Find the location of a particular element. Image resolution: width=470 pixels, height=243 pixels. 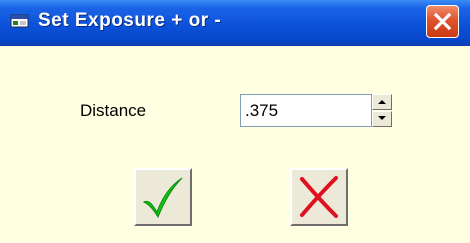

distance-label: Distance is located at coordinates (113, 110).